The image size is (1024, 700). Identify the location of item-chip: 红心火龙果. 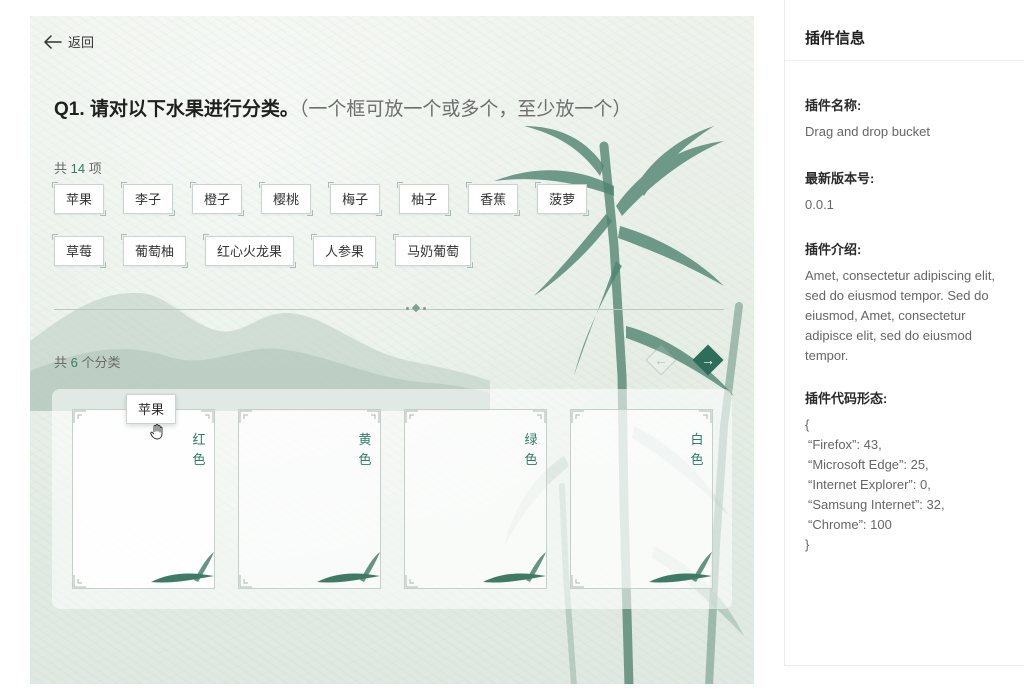
(250, 251).